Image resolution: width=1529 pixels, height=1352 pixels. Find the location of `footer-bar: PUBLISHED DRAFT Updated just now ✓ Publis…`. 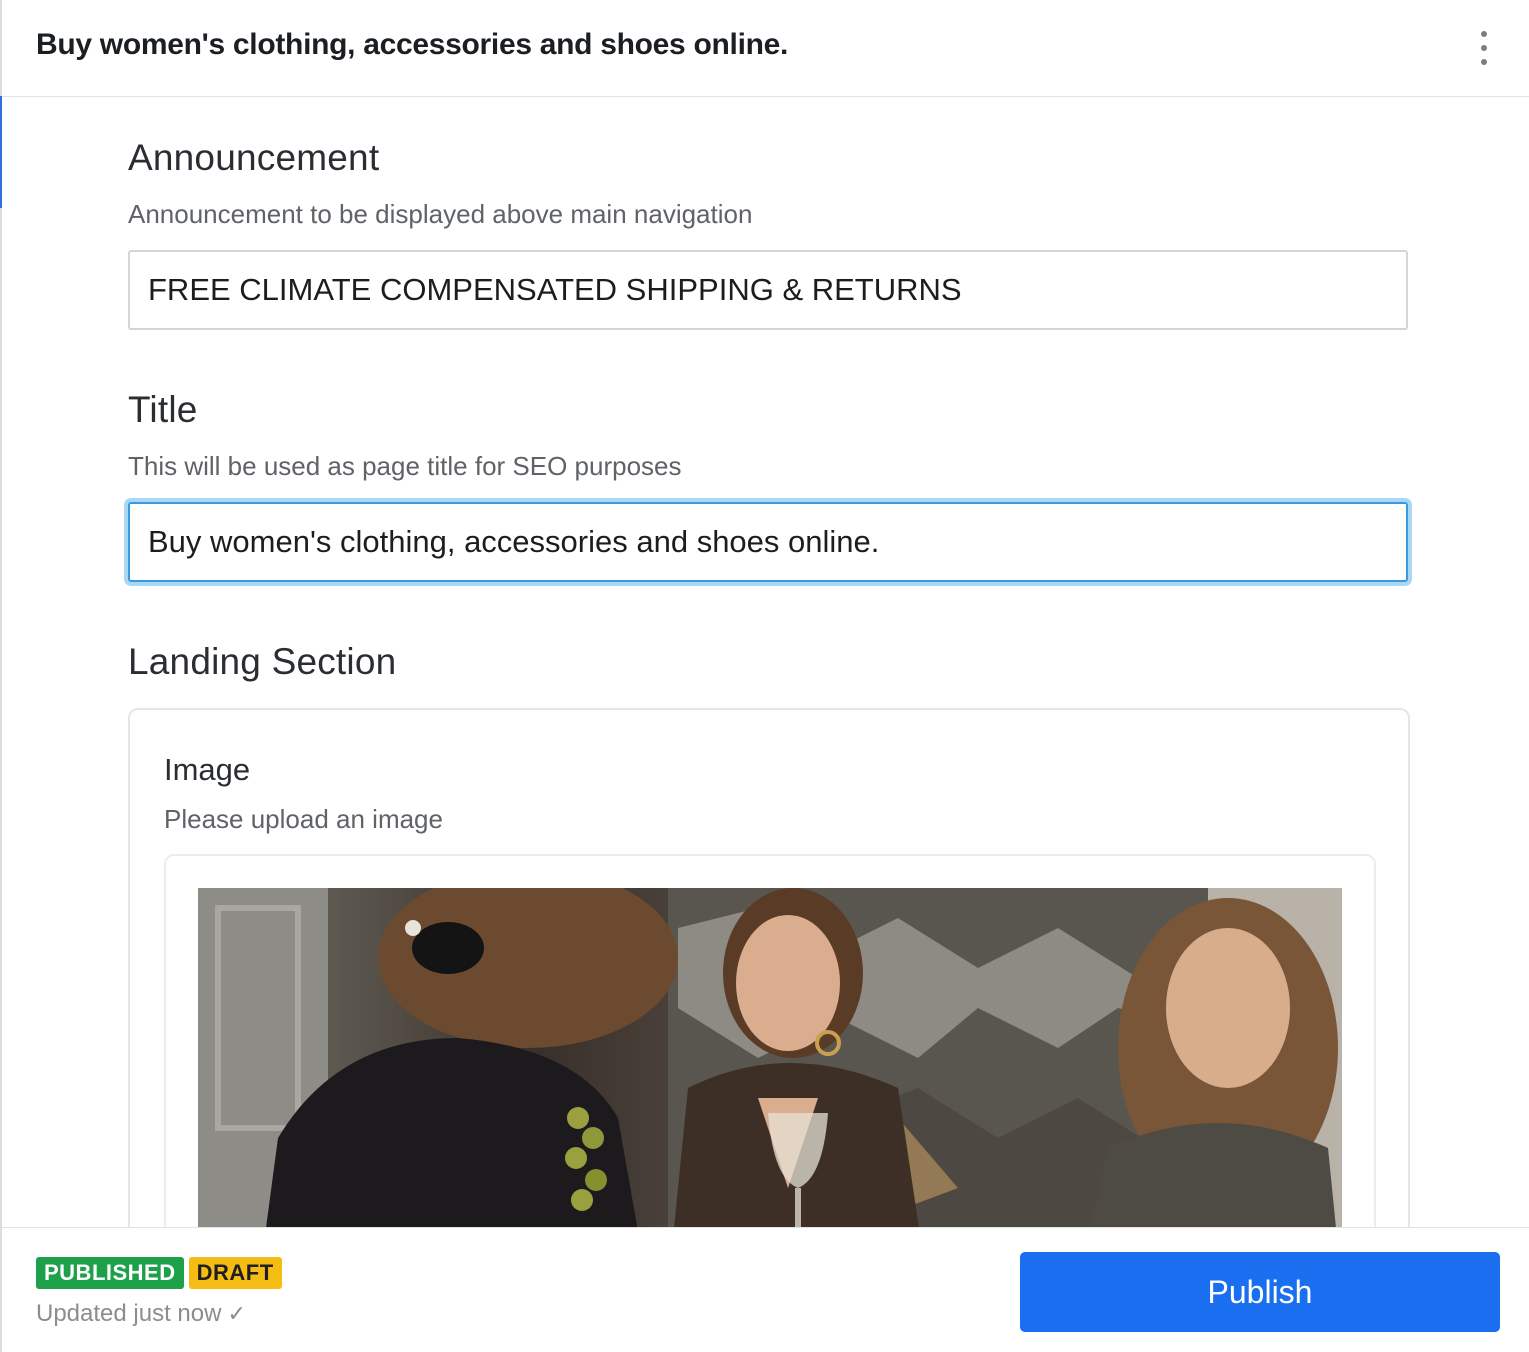

footer-bar: PUBLISHED DRAFT Updated just now ✓ Publis… is located at coordinates (765, 1289).